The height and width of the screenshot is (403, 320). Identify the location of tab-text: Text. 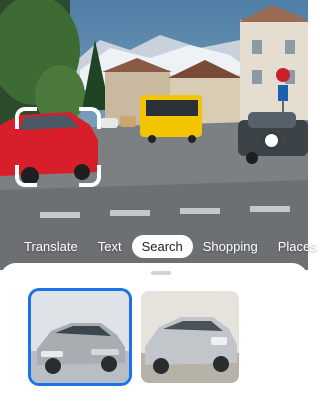
(110, 246).